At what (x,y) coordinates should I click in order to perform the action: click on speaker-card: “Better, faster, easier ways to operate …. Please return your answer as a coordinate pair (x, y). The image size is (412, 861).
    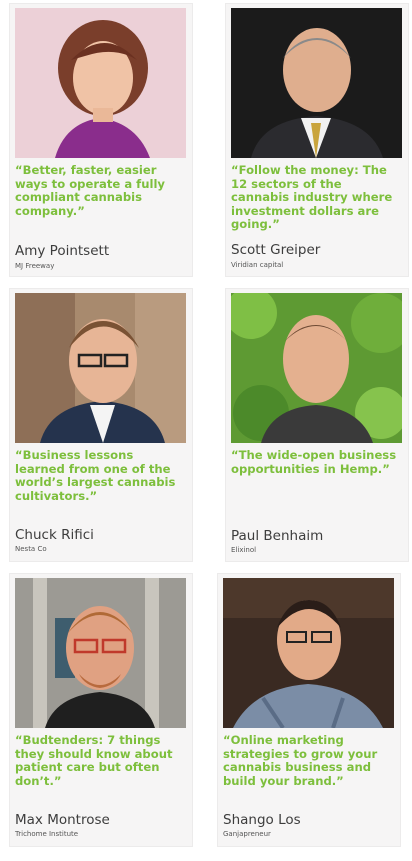
    Looking at the image, I should click on (101, 140).